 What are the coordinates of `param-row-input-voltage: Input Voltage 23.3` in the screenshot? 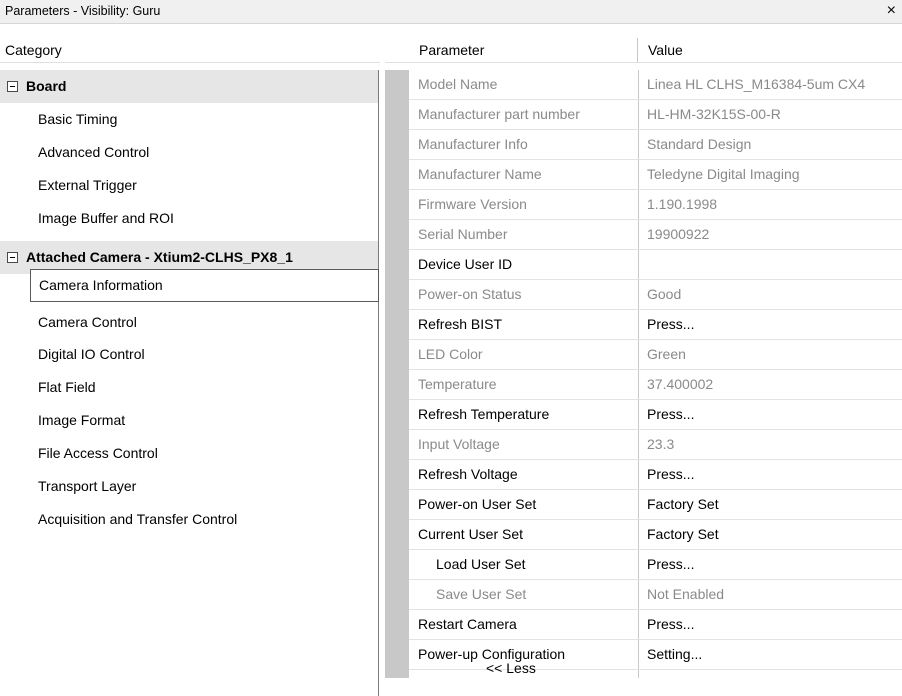 It's located at (655, 445).